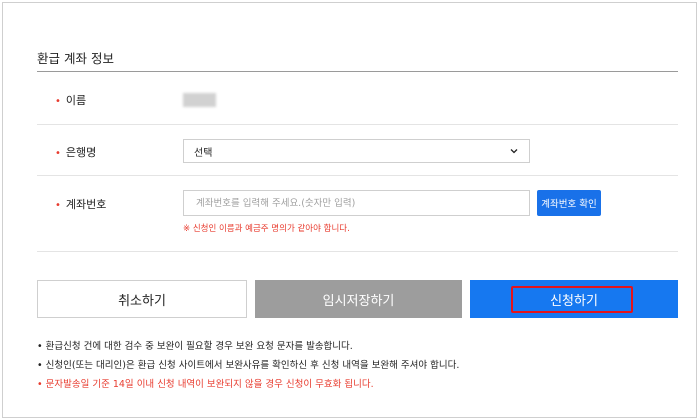 Image resolution: width=700 pixels, height=420 pixels. I want to click on masked-name-value, so click(199, 100).